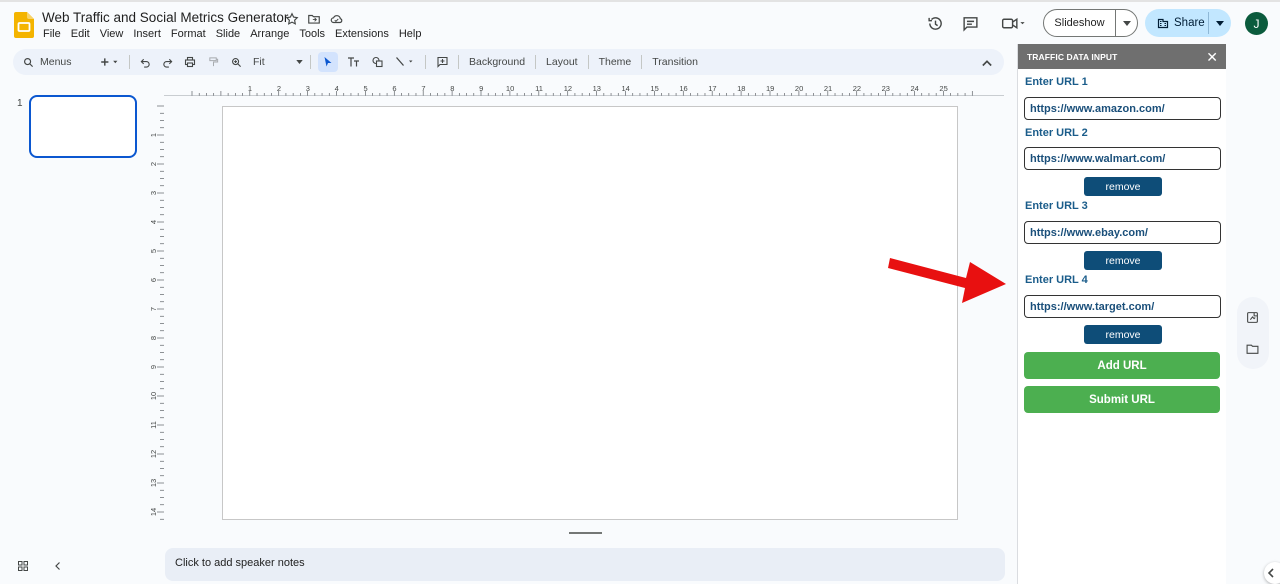 Image resolution: width=1280 pixels, height=584 pixels. Describe the element at coordinates (213, 62) in the screenshot. I see `paint-format-icon` at that location.